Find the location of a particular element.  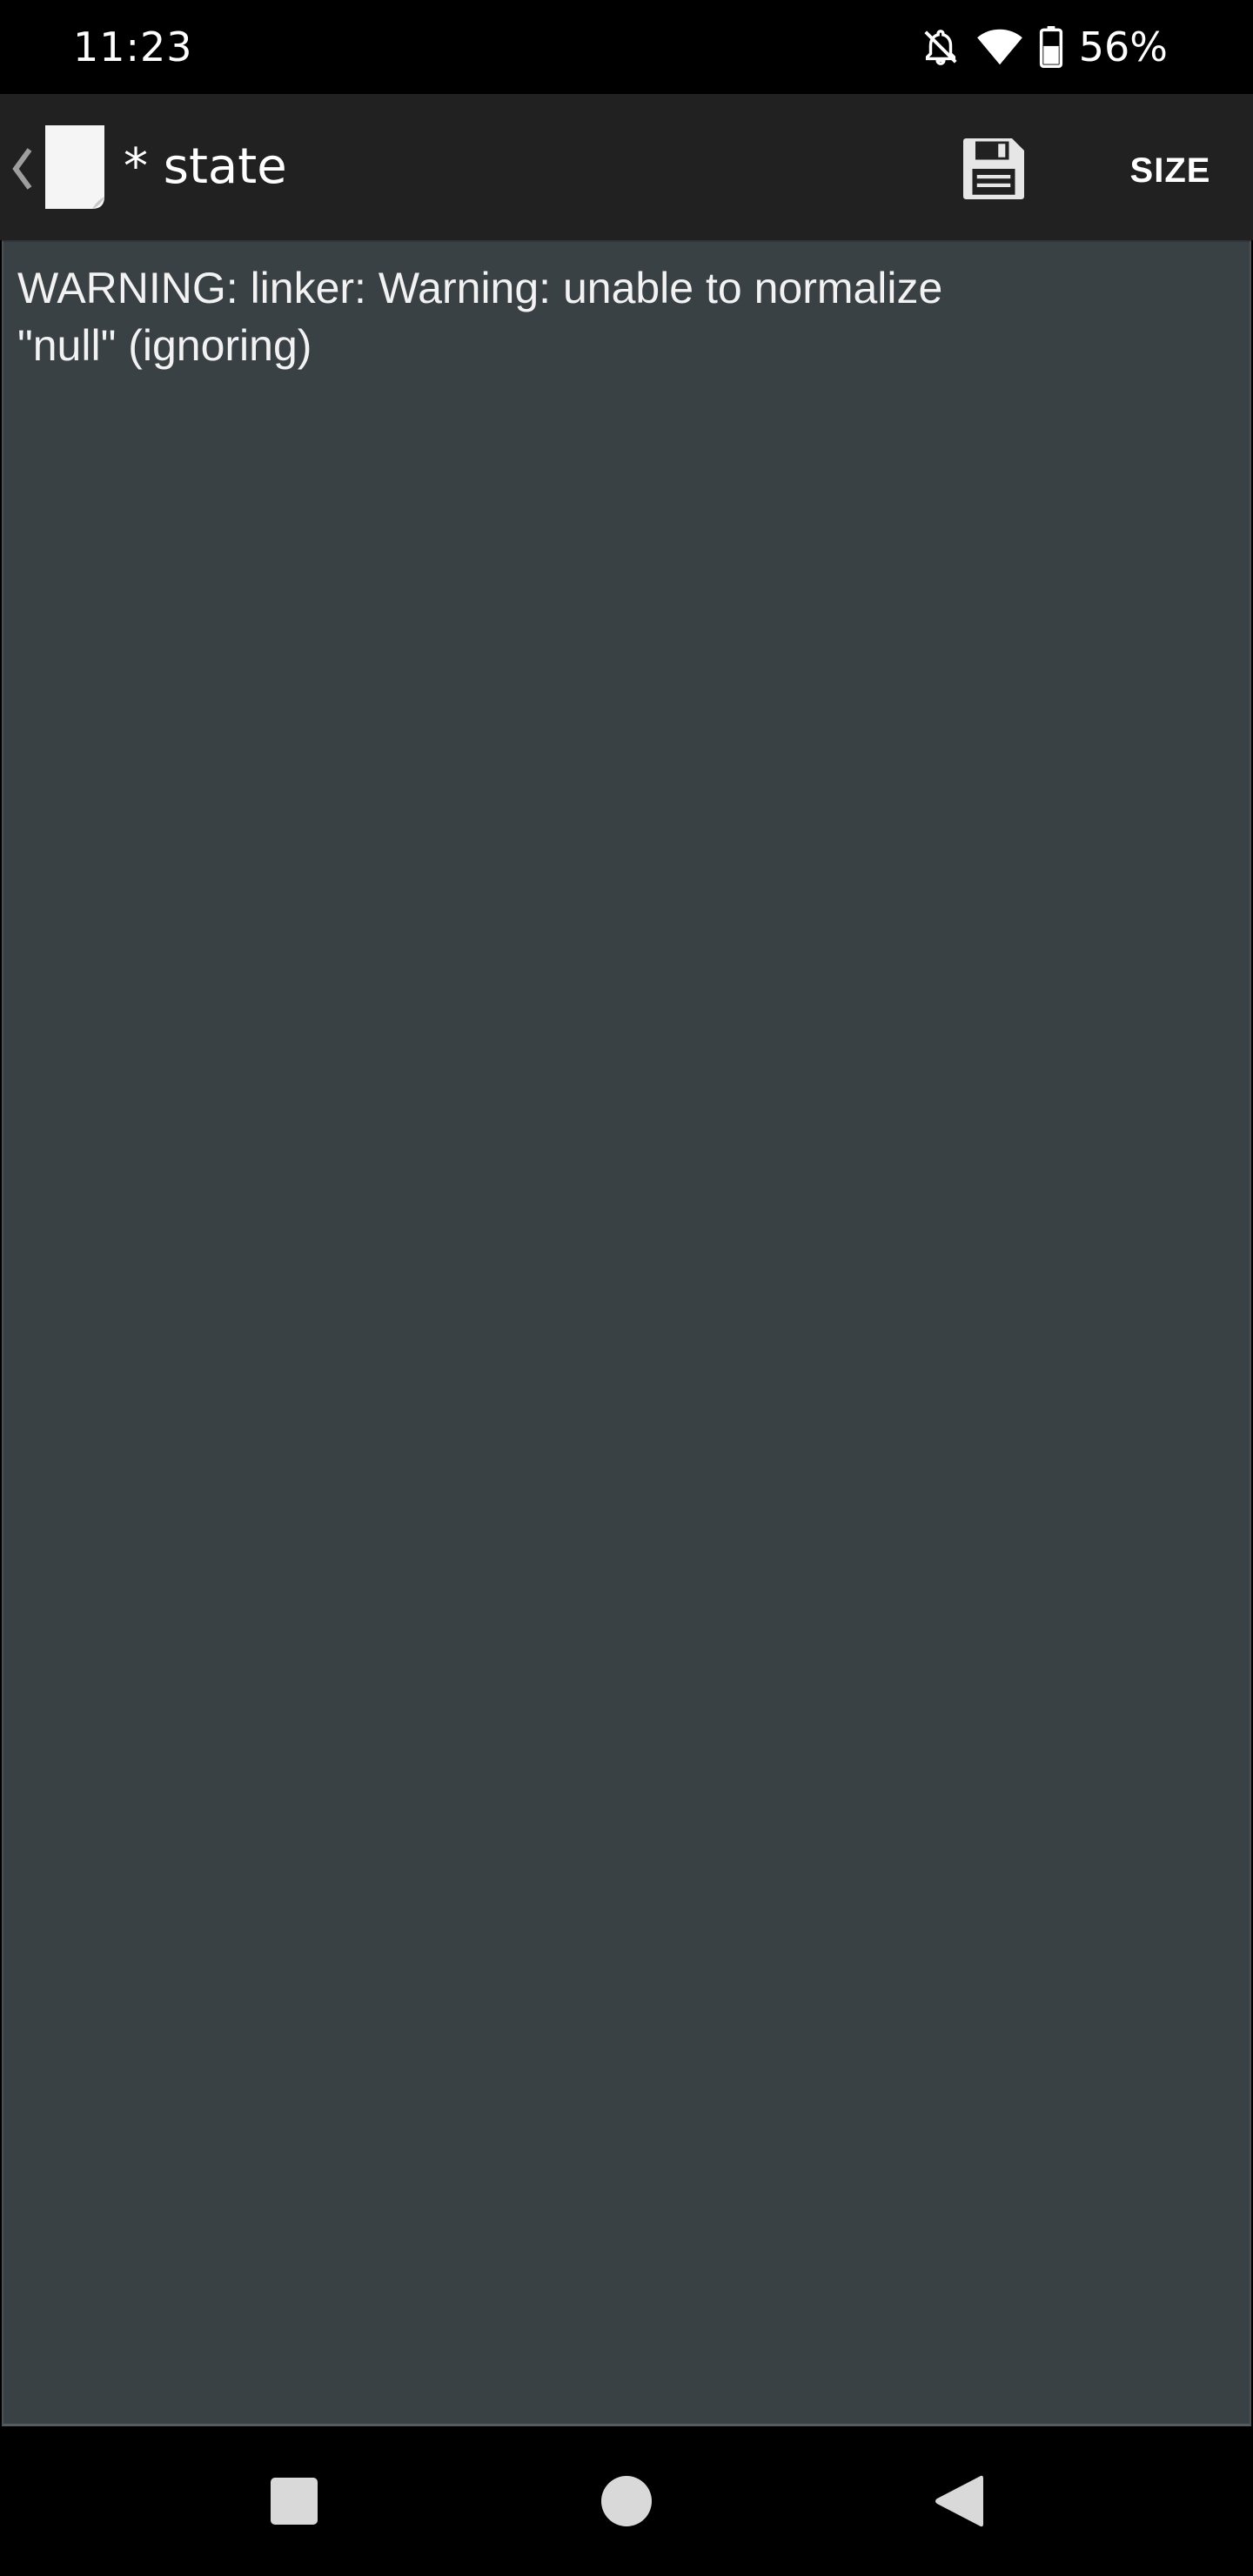

back-icon is located at coordinates (959, 2503).